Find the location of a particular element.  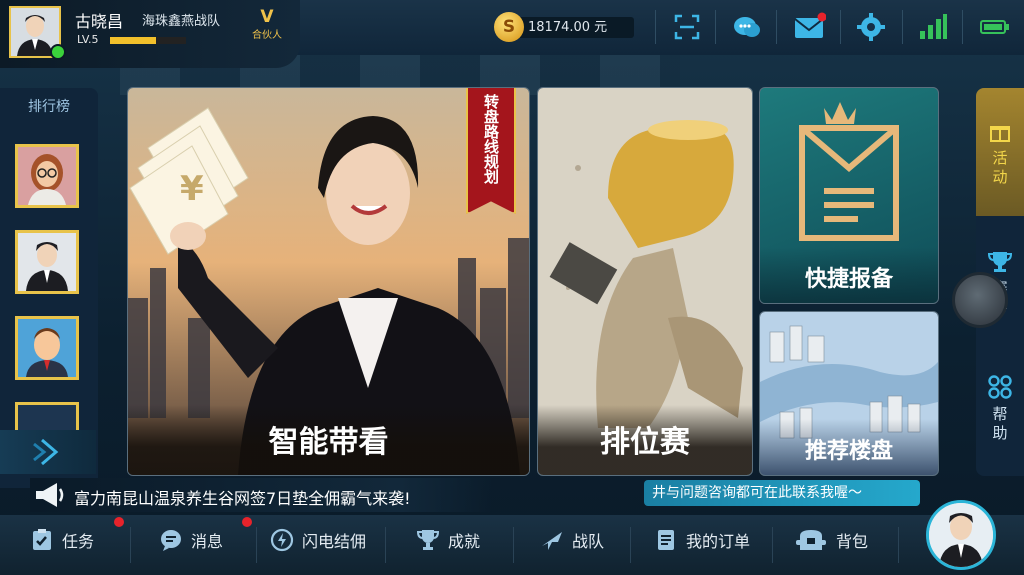

sidebar-item-help: 帮助 is located at coordinates (1000, 408).